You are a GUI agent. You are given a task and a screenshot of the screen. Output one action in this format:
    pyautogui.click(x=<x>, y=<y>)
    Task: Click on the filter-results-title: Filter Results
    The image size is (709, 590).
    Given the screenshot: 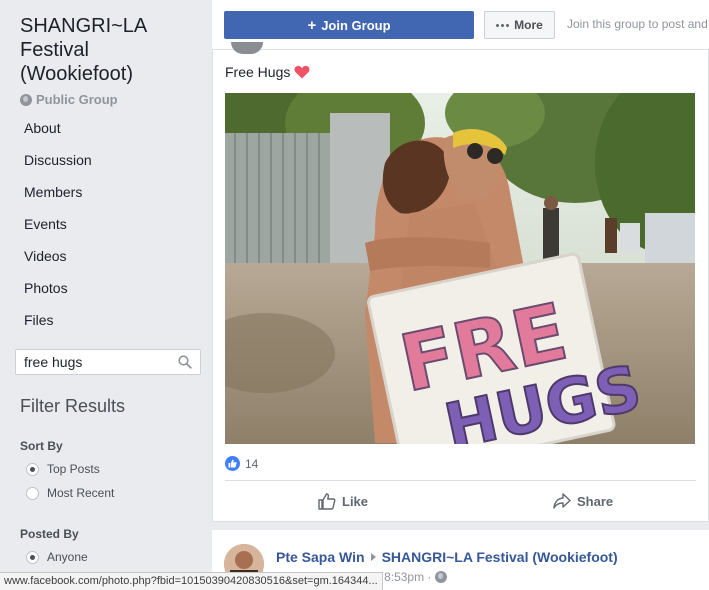 What is the action you would take?
    pyautogui.click(x=73, y=406)
    